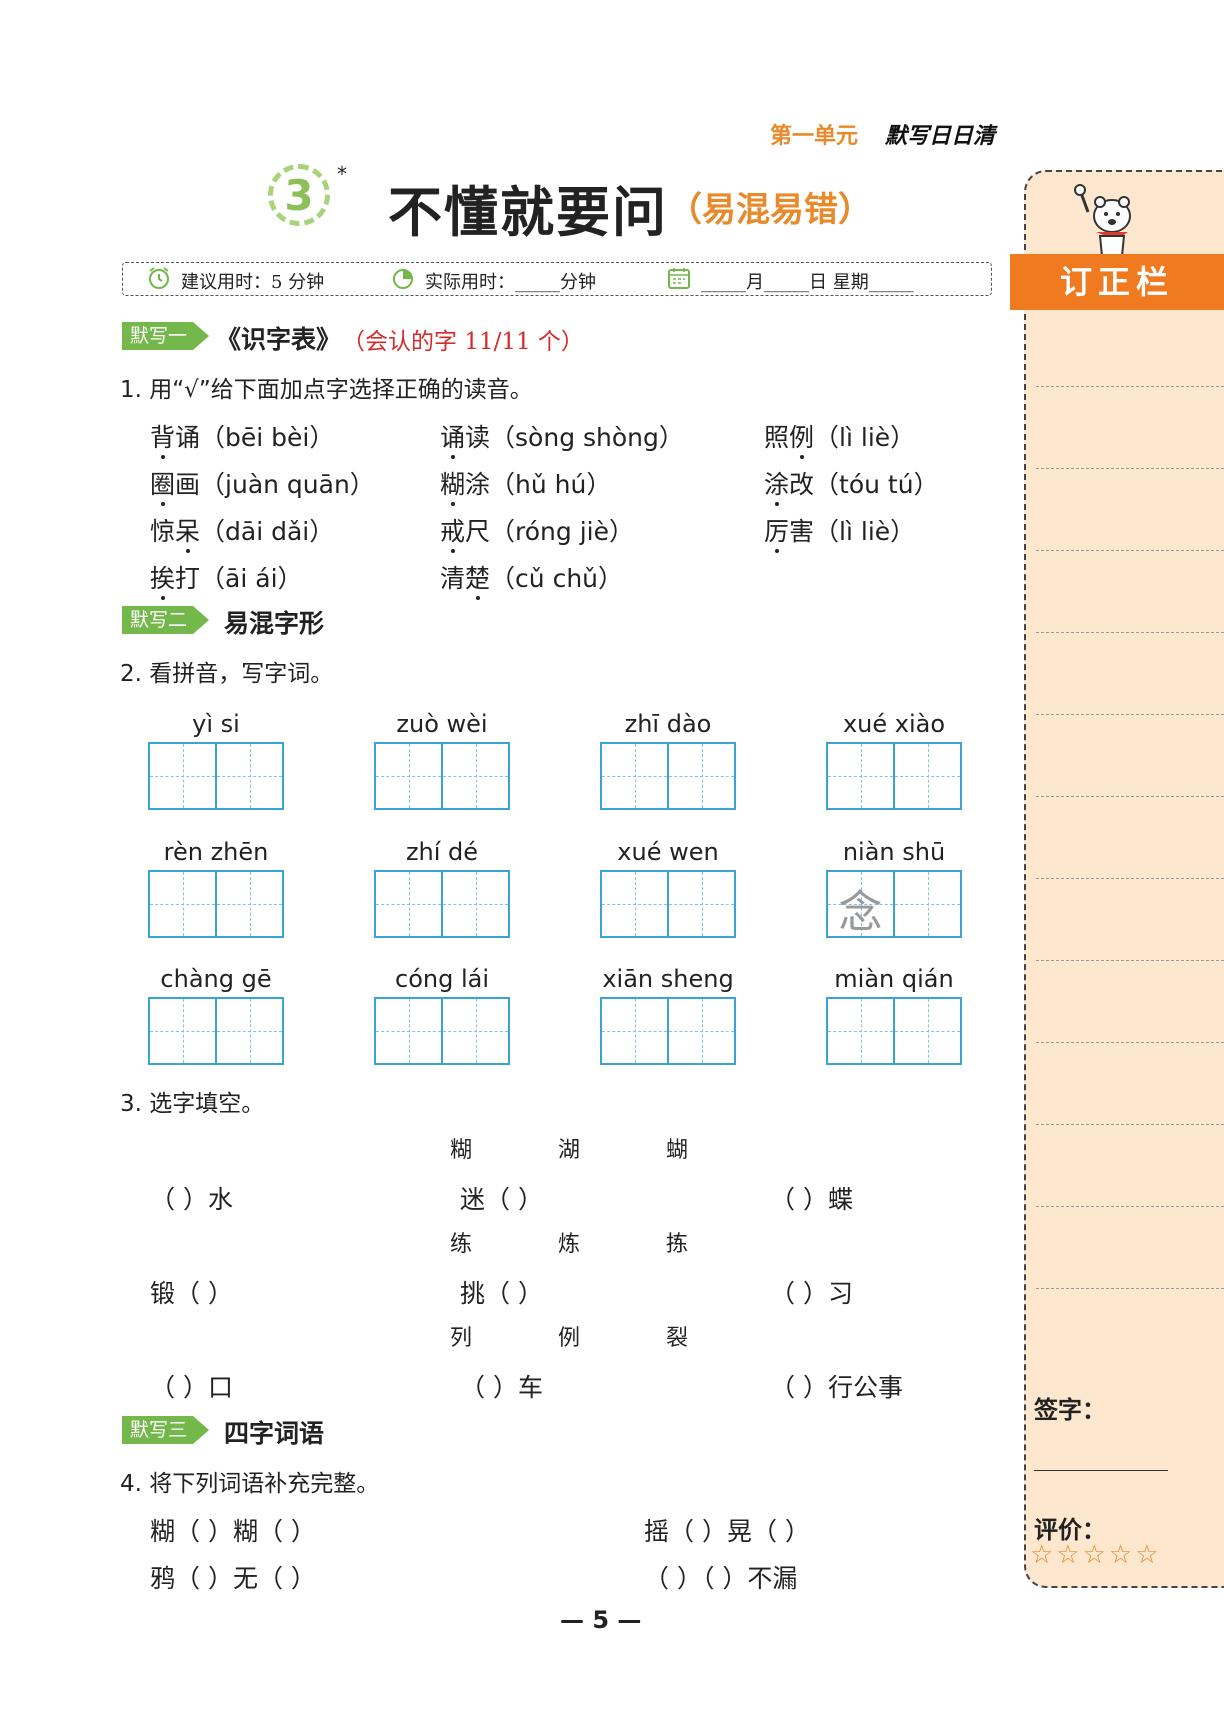  What do you see at coordinates (777, 437) in the screenshot?
I see `word-char: 照` at bounding box center [777, 437].